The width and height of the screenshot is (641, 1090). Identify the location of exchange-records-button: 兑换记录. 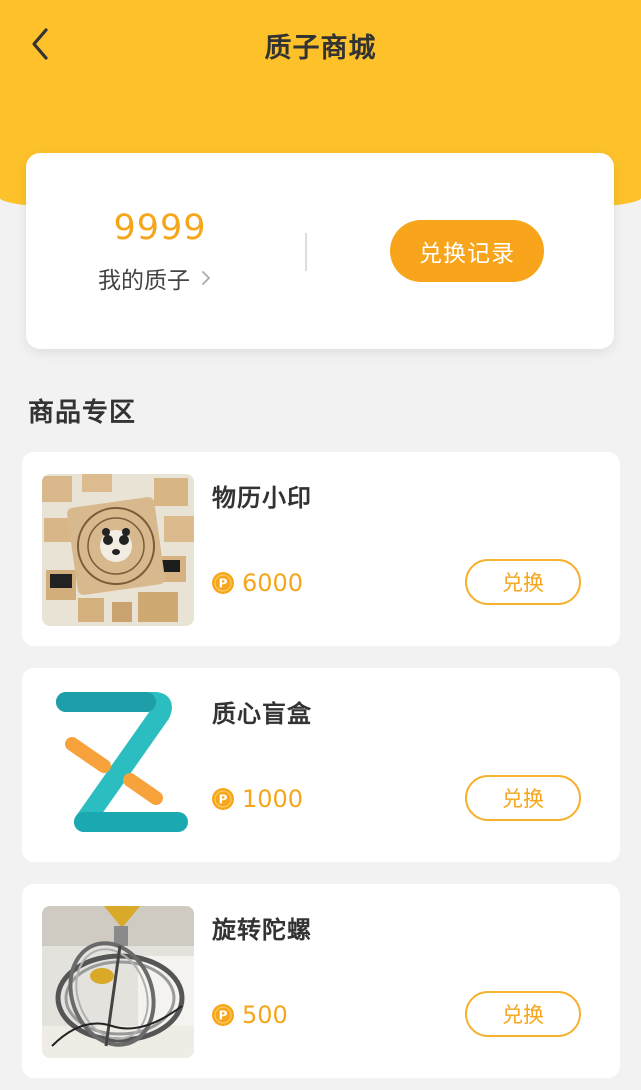
(467, 251).